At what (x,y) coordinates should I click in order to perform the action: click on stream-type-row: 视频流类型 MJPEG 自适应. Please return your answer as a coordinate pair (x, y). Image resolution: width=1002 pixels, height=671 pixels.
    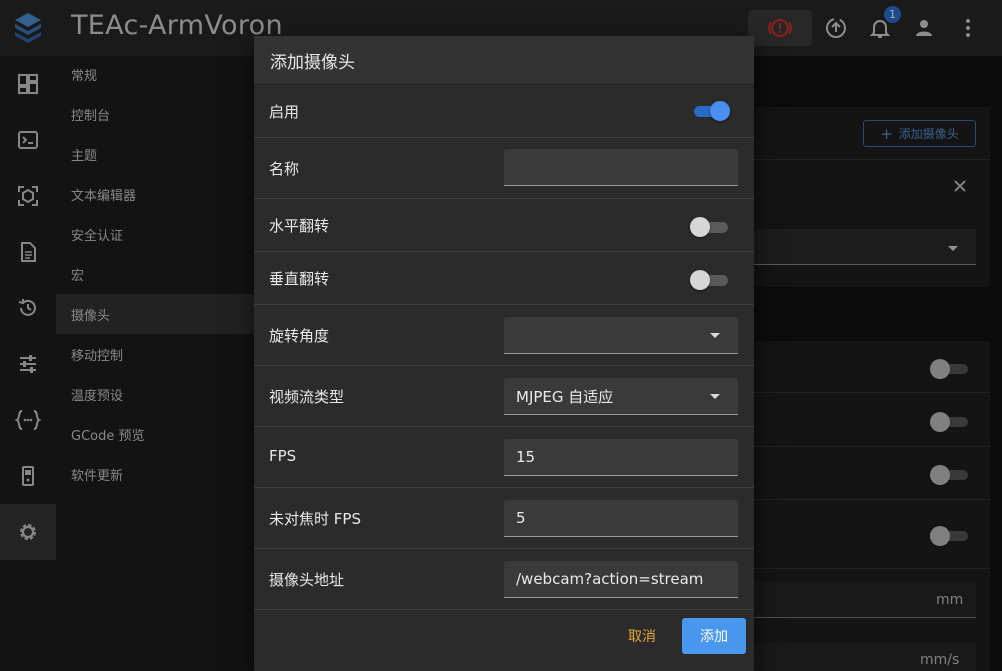
    Looking at the image, I should click on (504, 396).